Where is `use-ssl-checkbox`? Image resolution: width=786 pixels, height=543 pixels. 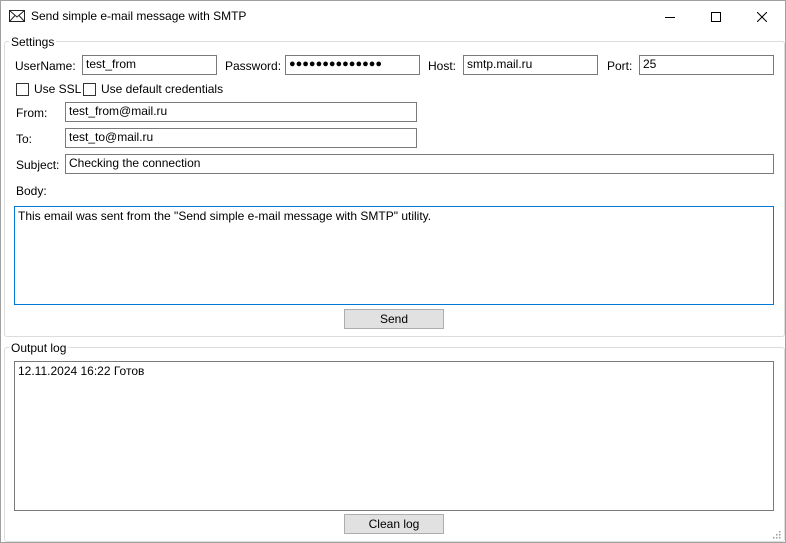 use-ssl-checkbox is located at coordinates (22, 89).